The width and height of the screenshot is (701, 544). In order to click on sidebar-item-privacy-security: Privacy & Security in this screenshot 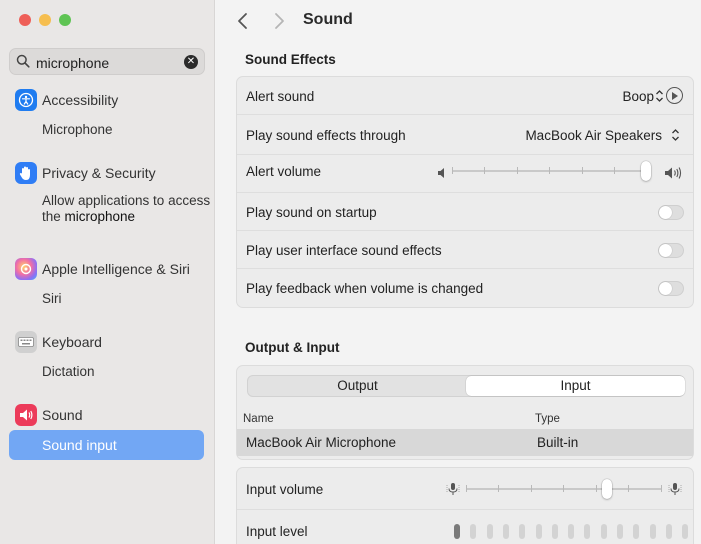, I will do `click(107, 173)`.